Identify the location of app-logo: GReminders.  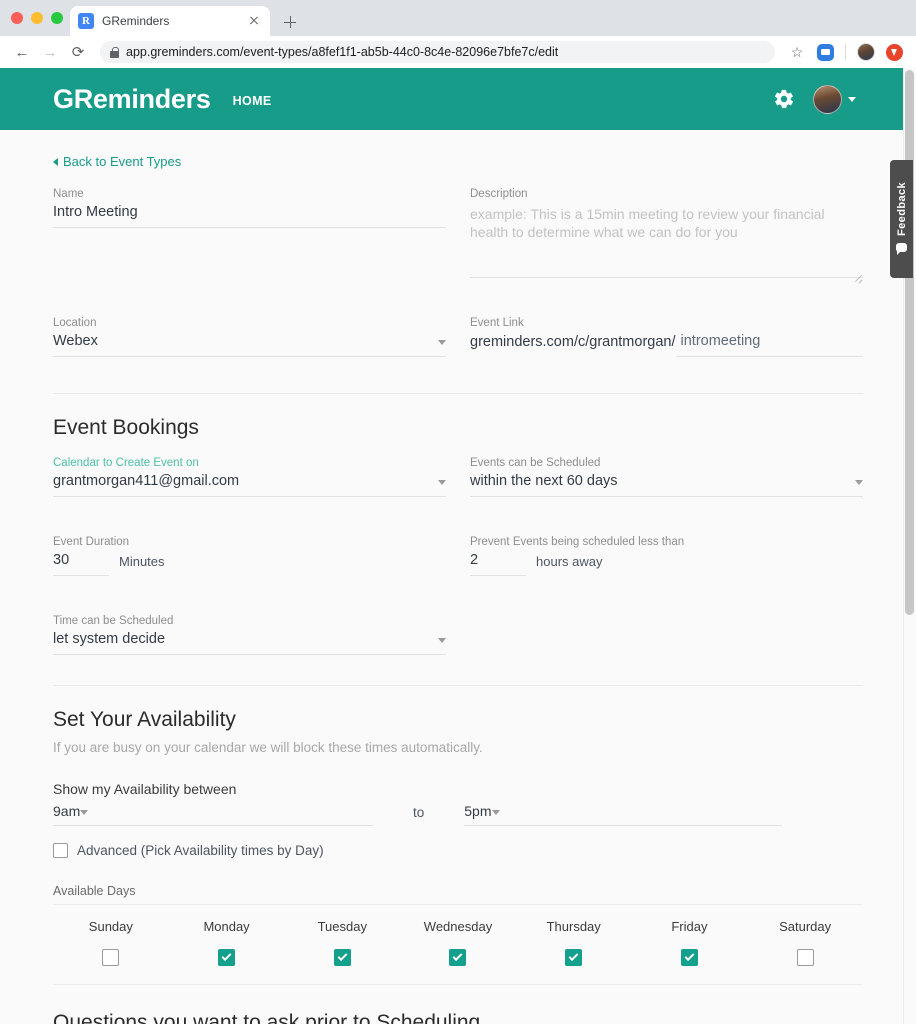
(132, 99).